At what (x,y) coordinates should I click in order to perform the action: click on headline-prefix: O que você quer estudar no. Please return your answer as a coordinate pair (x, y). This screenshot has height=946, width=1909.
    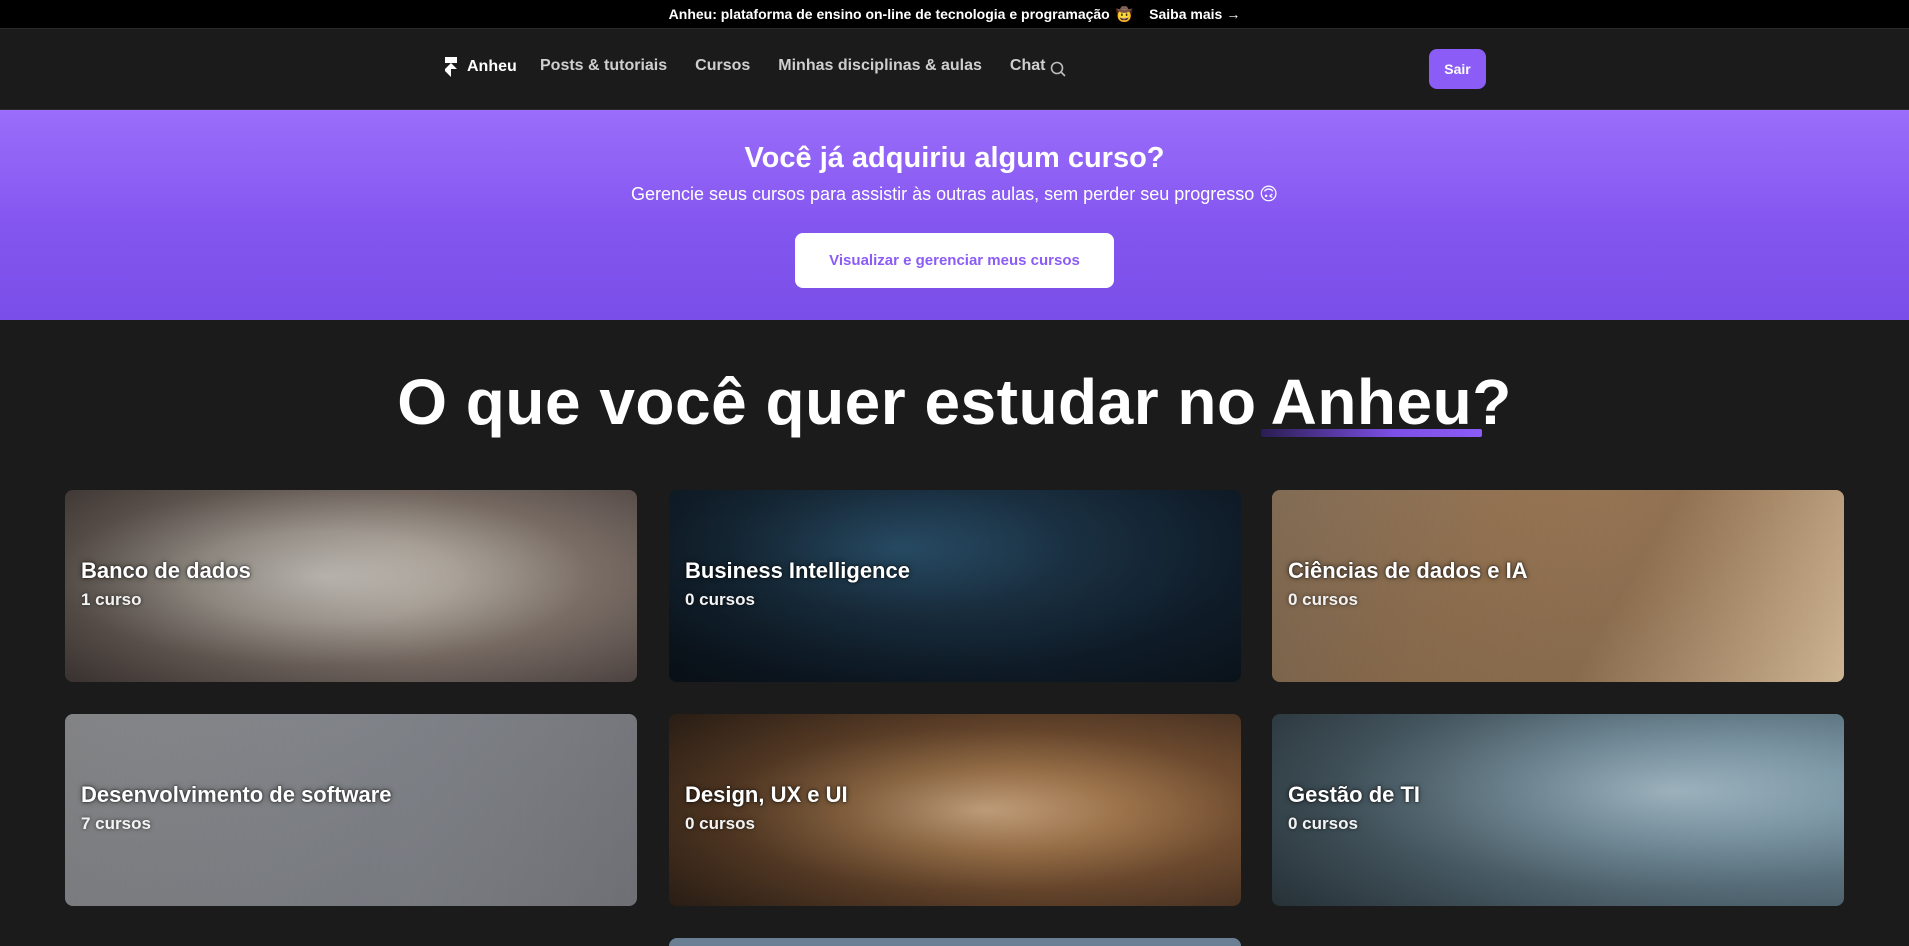
    Looking at the image, I should click on (827, 402).